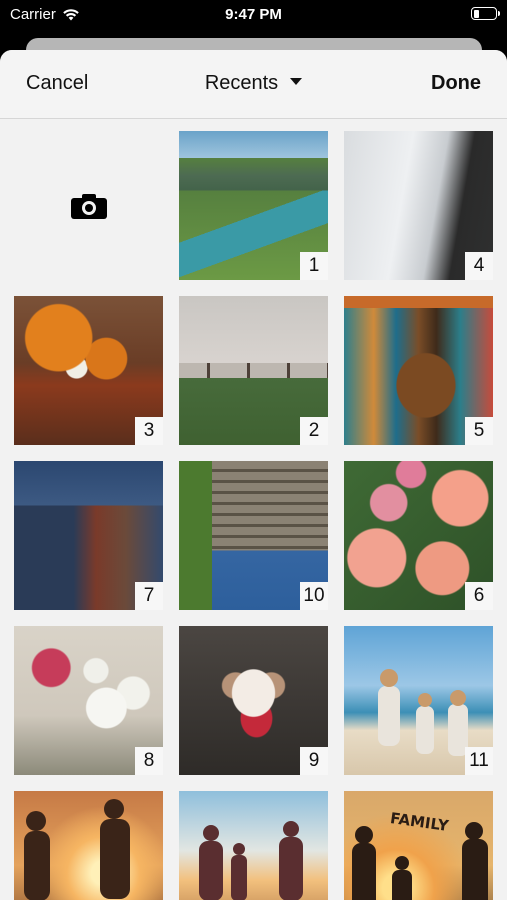  I want to click on status-bar: Carrier 9:47 PM, so click(253, 15).